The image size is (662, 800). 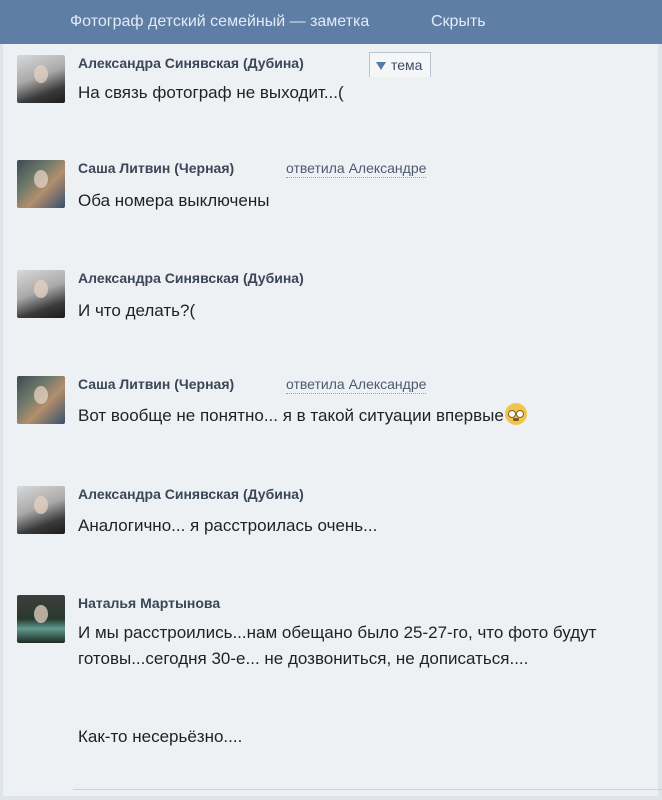 What do you see at coordinates (174, 200) in the screenshot?
I see `comment-text: Оба номера выключены` at bounding box center [174, 200].